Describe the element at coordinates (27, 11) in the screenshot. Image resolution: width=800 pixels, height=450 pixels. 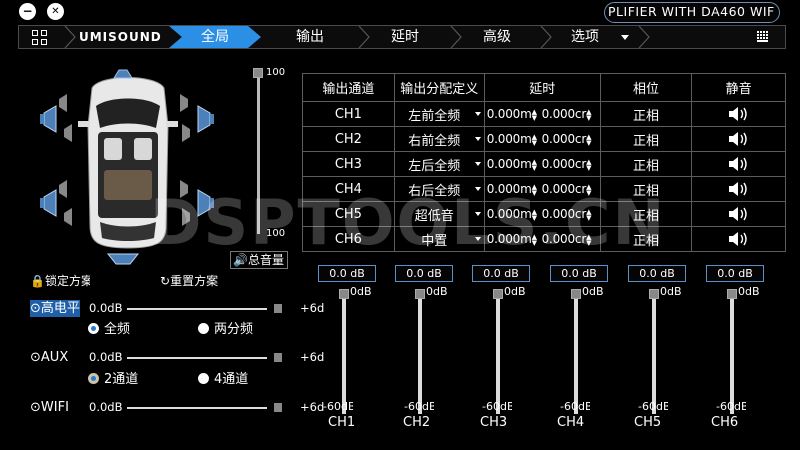
I see `minimize-button: −` at that location.